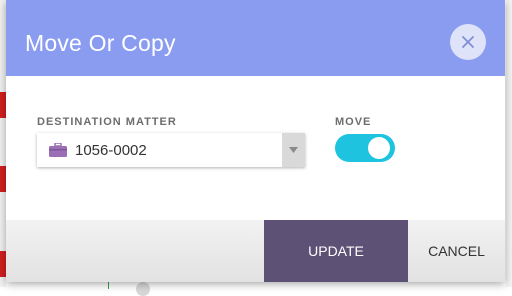  What do you see at coordinates (58, 150) in the screenshot?
I see `briefcase-icon` at bounding box center [58, 150].